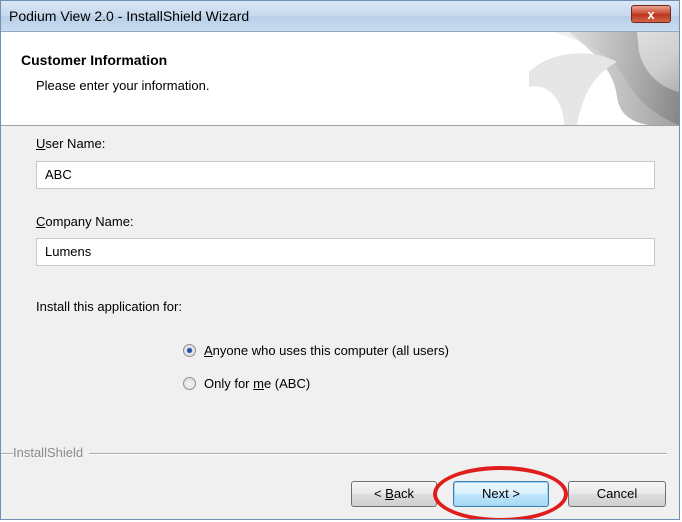  Describe the element at coordinates (109, 306) in the screenshot. I see `install-for-label: Install this application for:` at that location.